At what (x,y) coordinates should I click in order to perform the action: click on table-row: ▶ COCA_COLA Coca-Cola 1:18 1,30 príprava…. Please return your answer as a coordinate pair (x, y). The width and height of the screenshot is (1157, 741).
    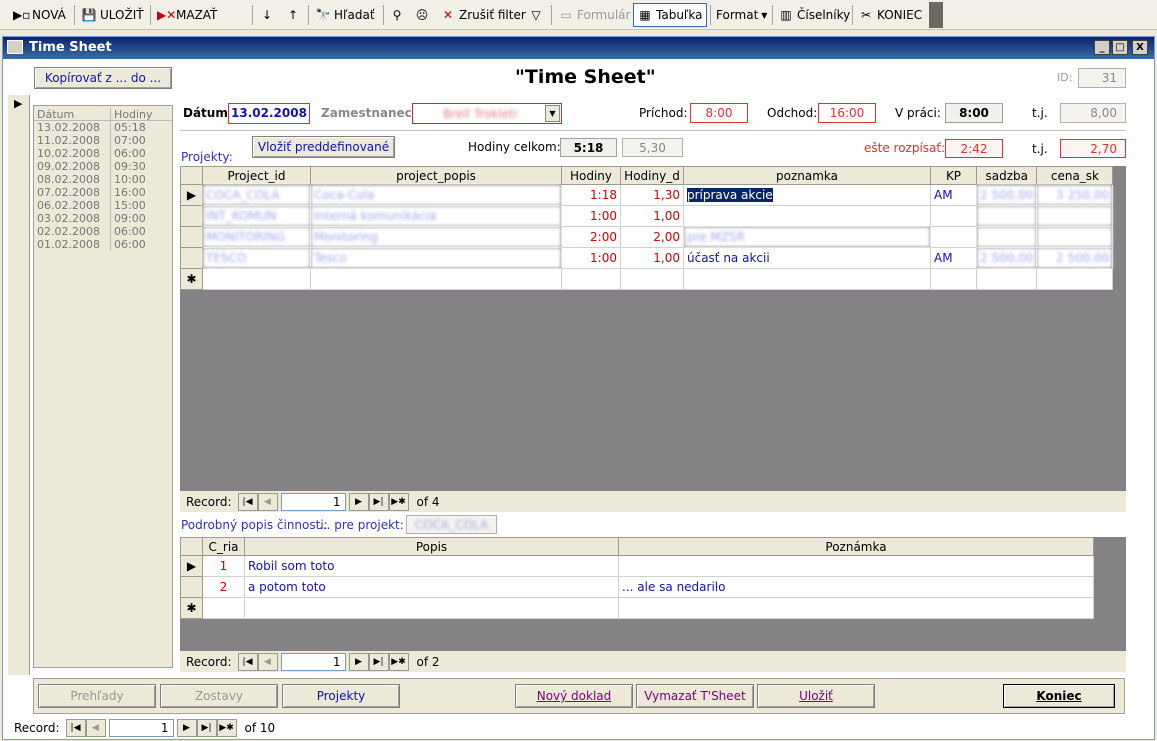
    Looking at the image, I should click on (647, 195).